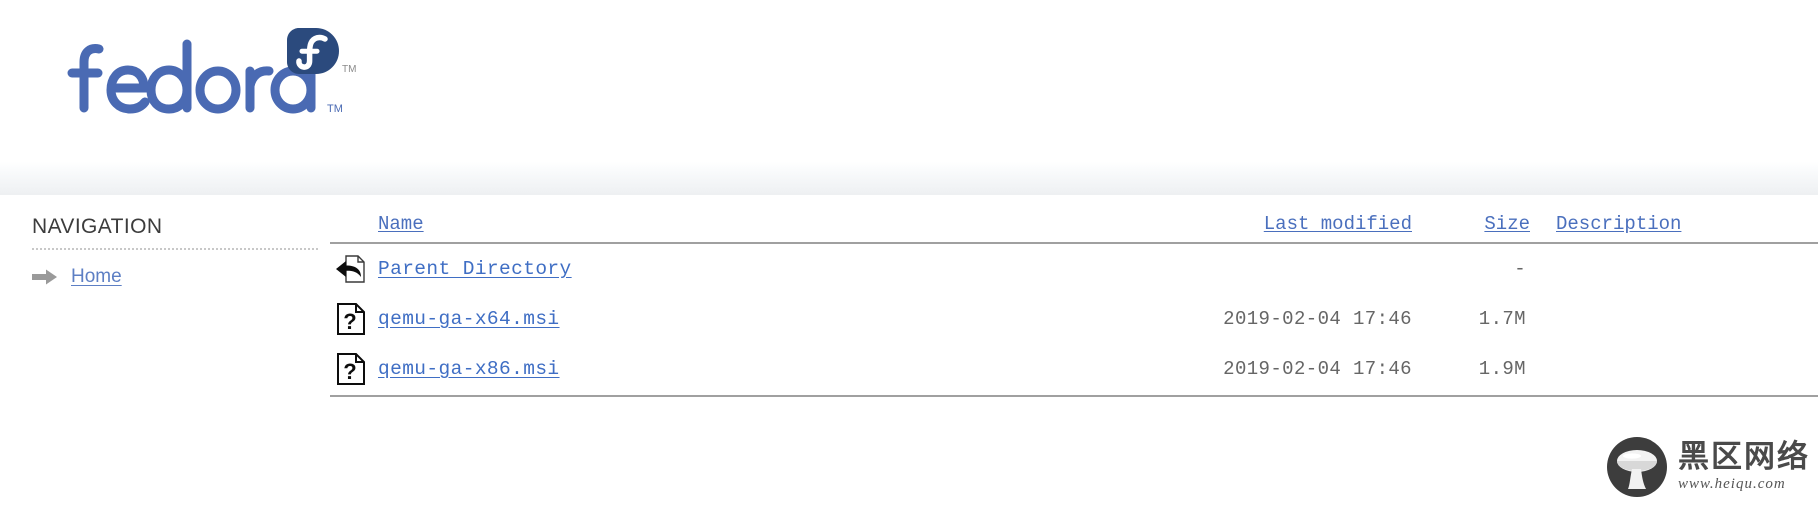  I want to click on row-name-cell: qemu-ga-x86.msi, so click(739, 369).